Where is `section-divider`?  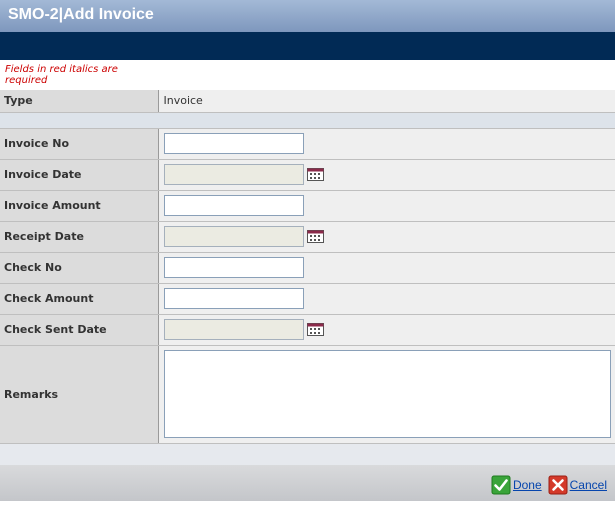
section-divider is located at coordinates (307, 120).